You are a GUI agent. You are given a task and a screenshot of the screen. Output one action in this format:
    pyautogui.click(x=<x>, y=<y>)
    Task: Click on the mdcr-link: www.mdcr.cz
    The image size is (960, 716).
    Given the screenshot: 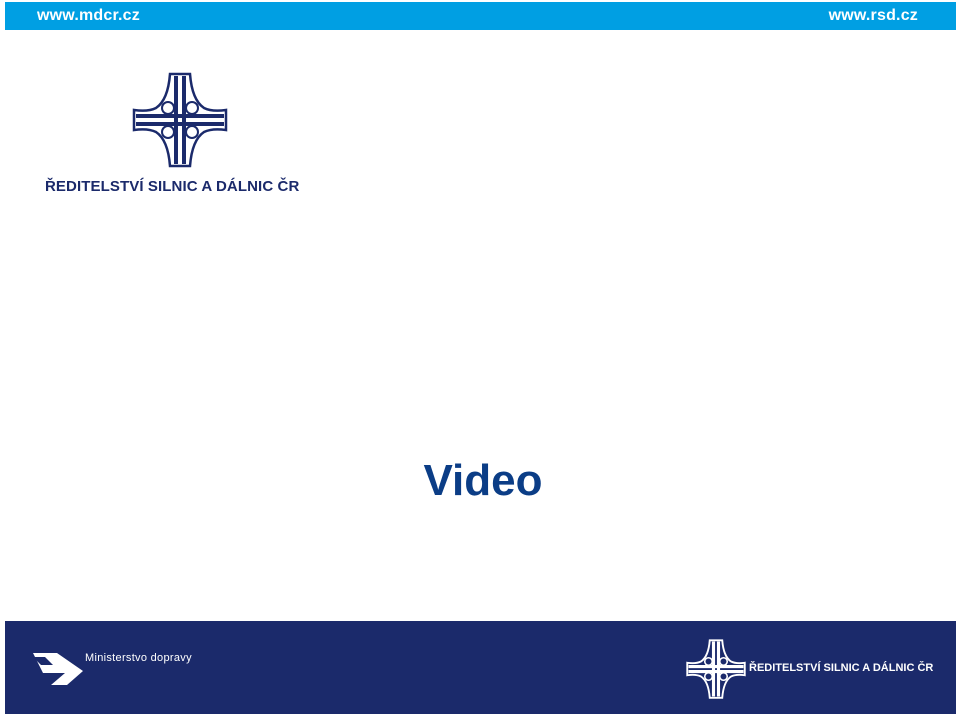 What is the action you would take?
    pyautogui.click(x=88, y=16)
    